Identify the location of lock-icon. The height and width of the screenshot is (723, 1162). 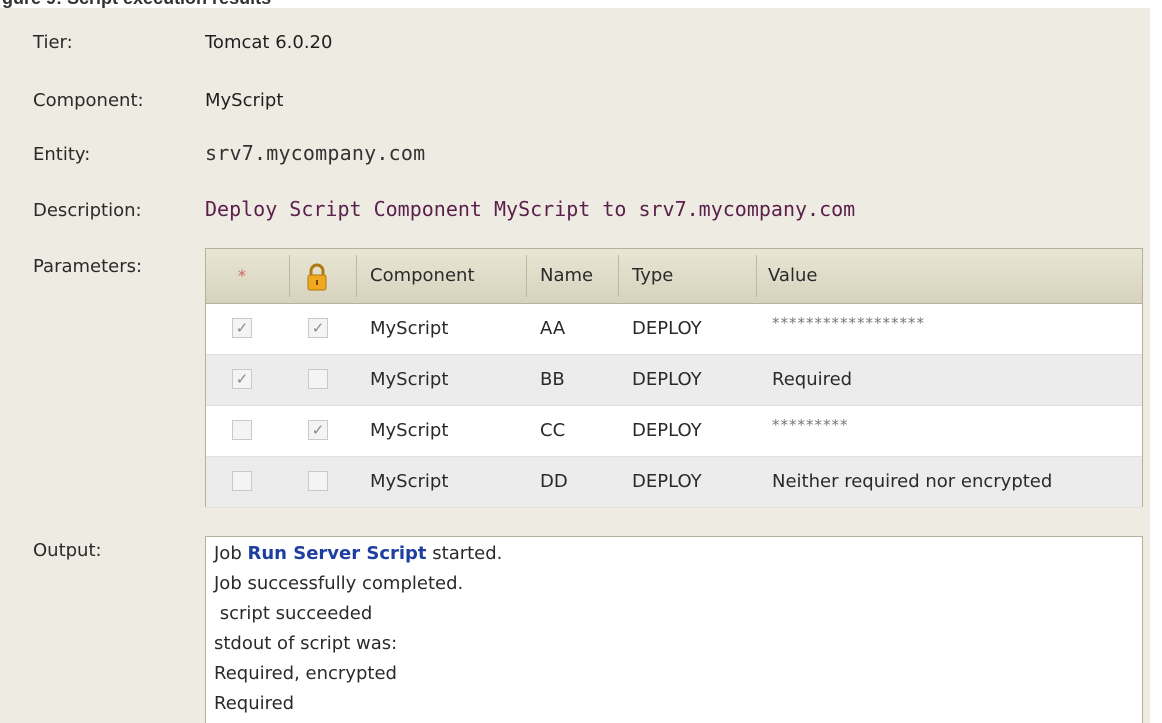
(317, 277).